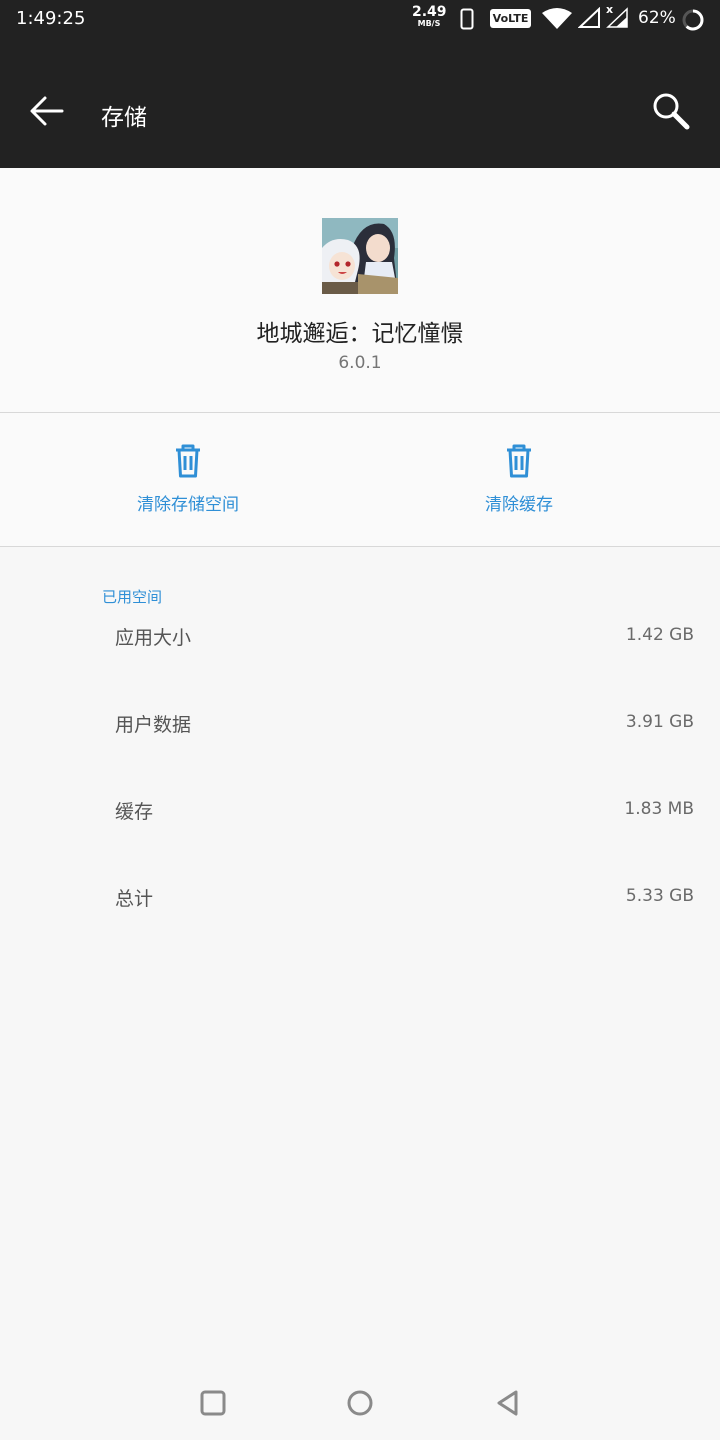 The height and width of the screenshot is (1440, 720). What do you see at coordinates (657, 18) in the screenshot?
I see `battery-percent: 62%` at bounding box center [657, 18].